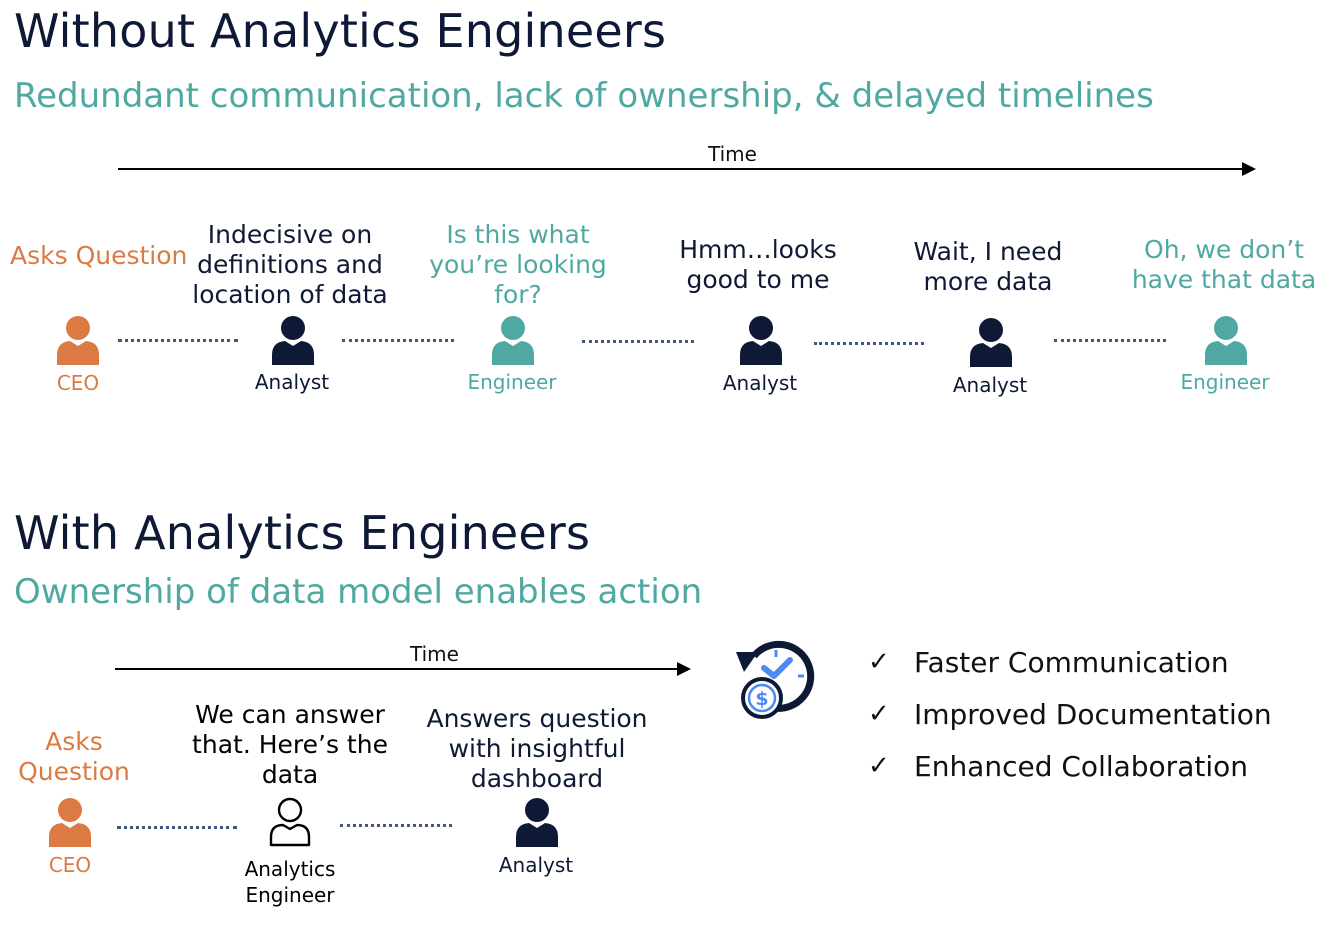 The image size is (1334, 944). Describe the element at coordinates (403, 669) in the screenshot. I see `time-arrow-with` at that location.